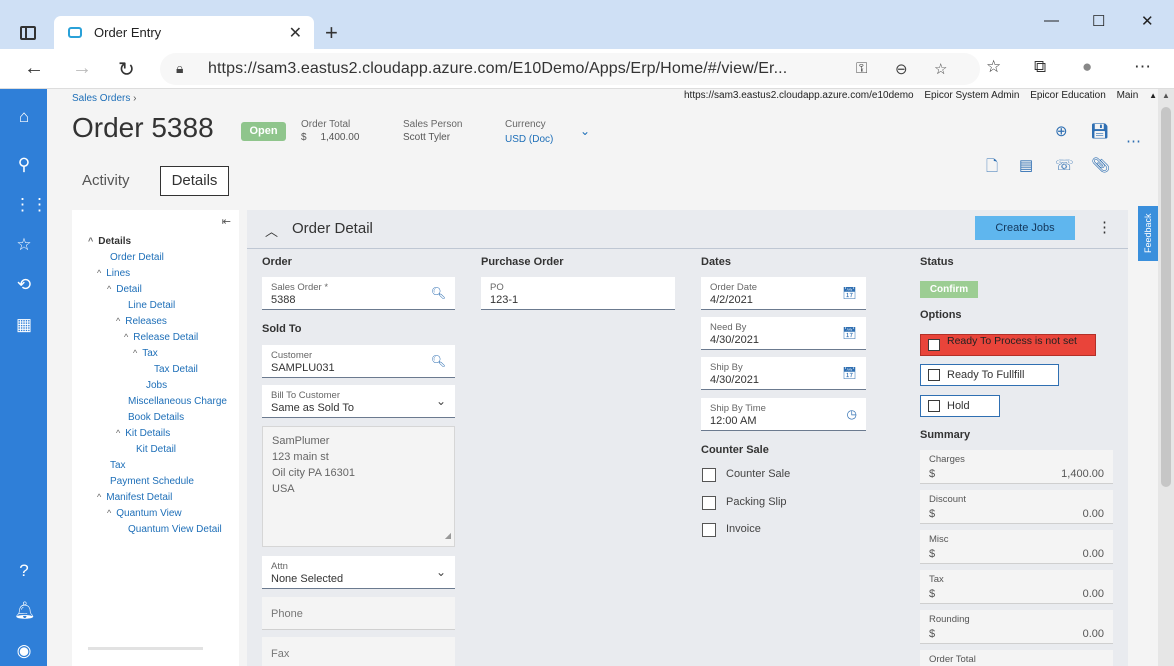 The image size is (1174, 666). Describe the element at coordinates (175, 529) in the screenshot. I see `tree-item-quantum-view-detail: Quantum View Detail` at that location.